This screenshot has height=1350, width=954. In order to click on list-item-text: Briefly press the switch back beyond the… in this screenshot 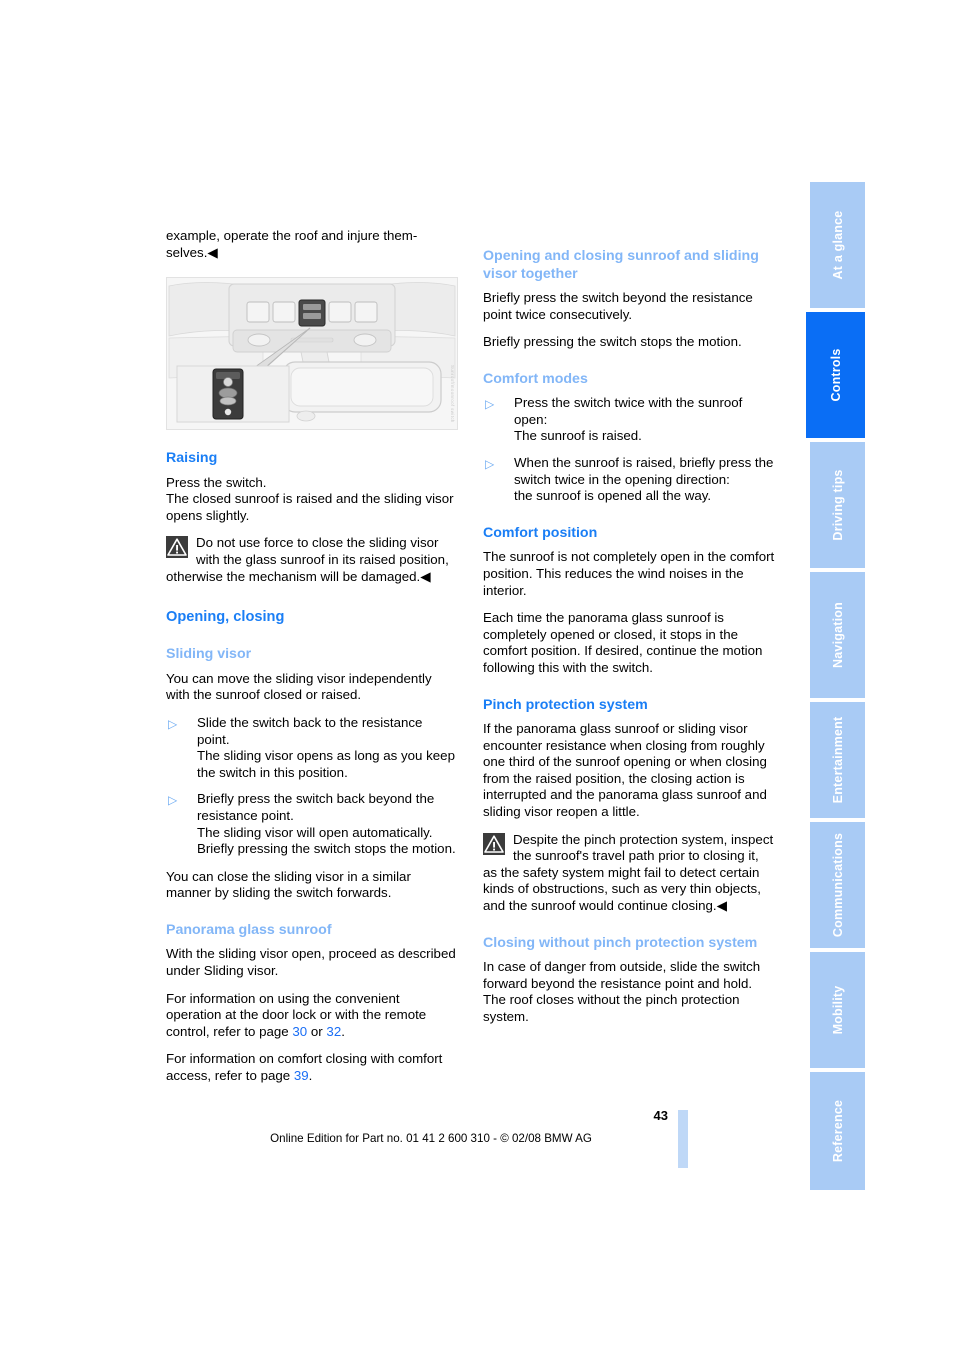, I will do `click(326, 824)`.